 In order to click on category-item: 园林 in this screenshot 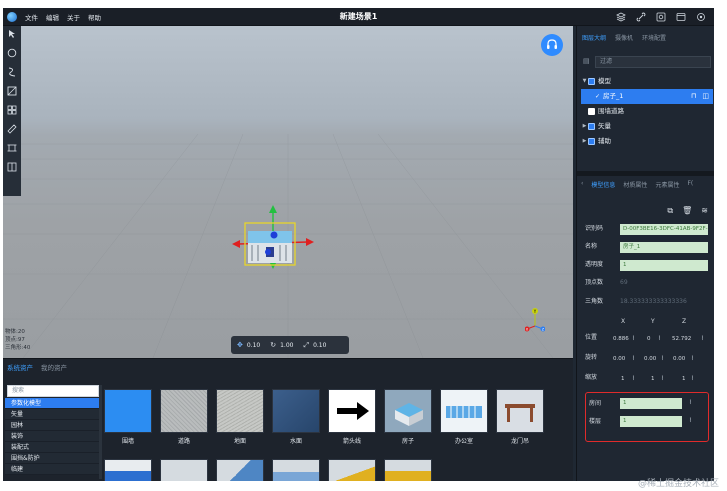, I will do `click(52, 425)`.